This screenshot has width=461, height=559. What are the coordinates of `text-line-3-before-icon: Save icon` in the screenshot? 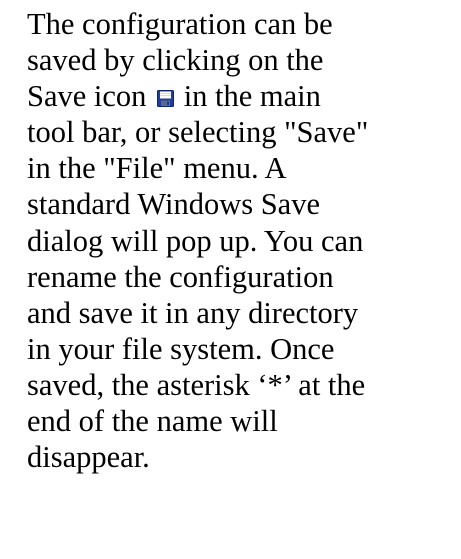 It's located at (91, 96).